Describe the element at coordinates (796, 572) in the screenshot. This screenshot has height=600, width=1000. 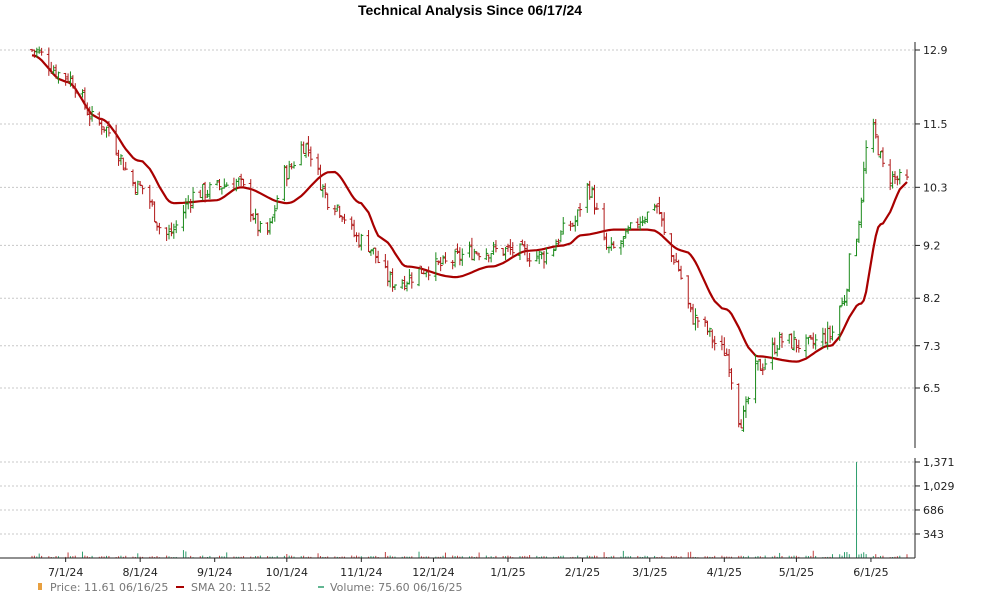
I see `date-tick-label: 5/1/25` at that location.